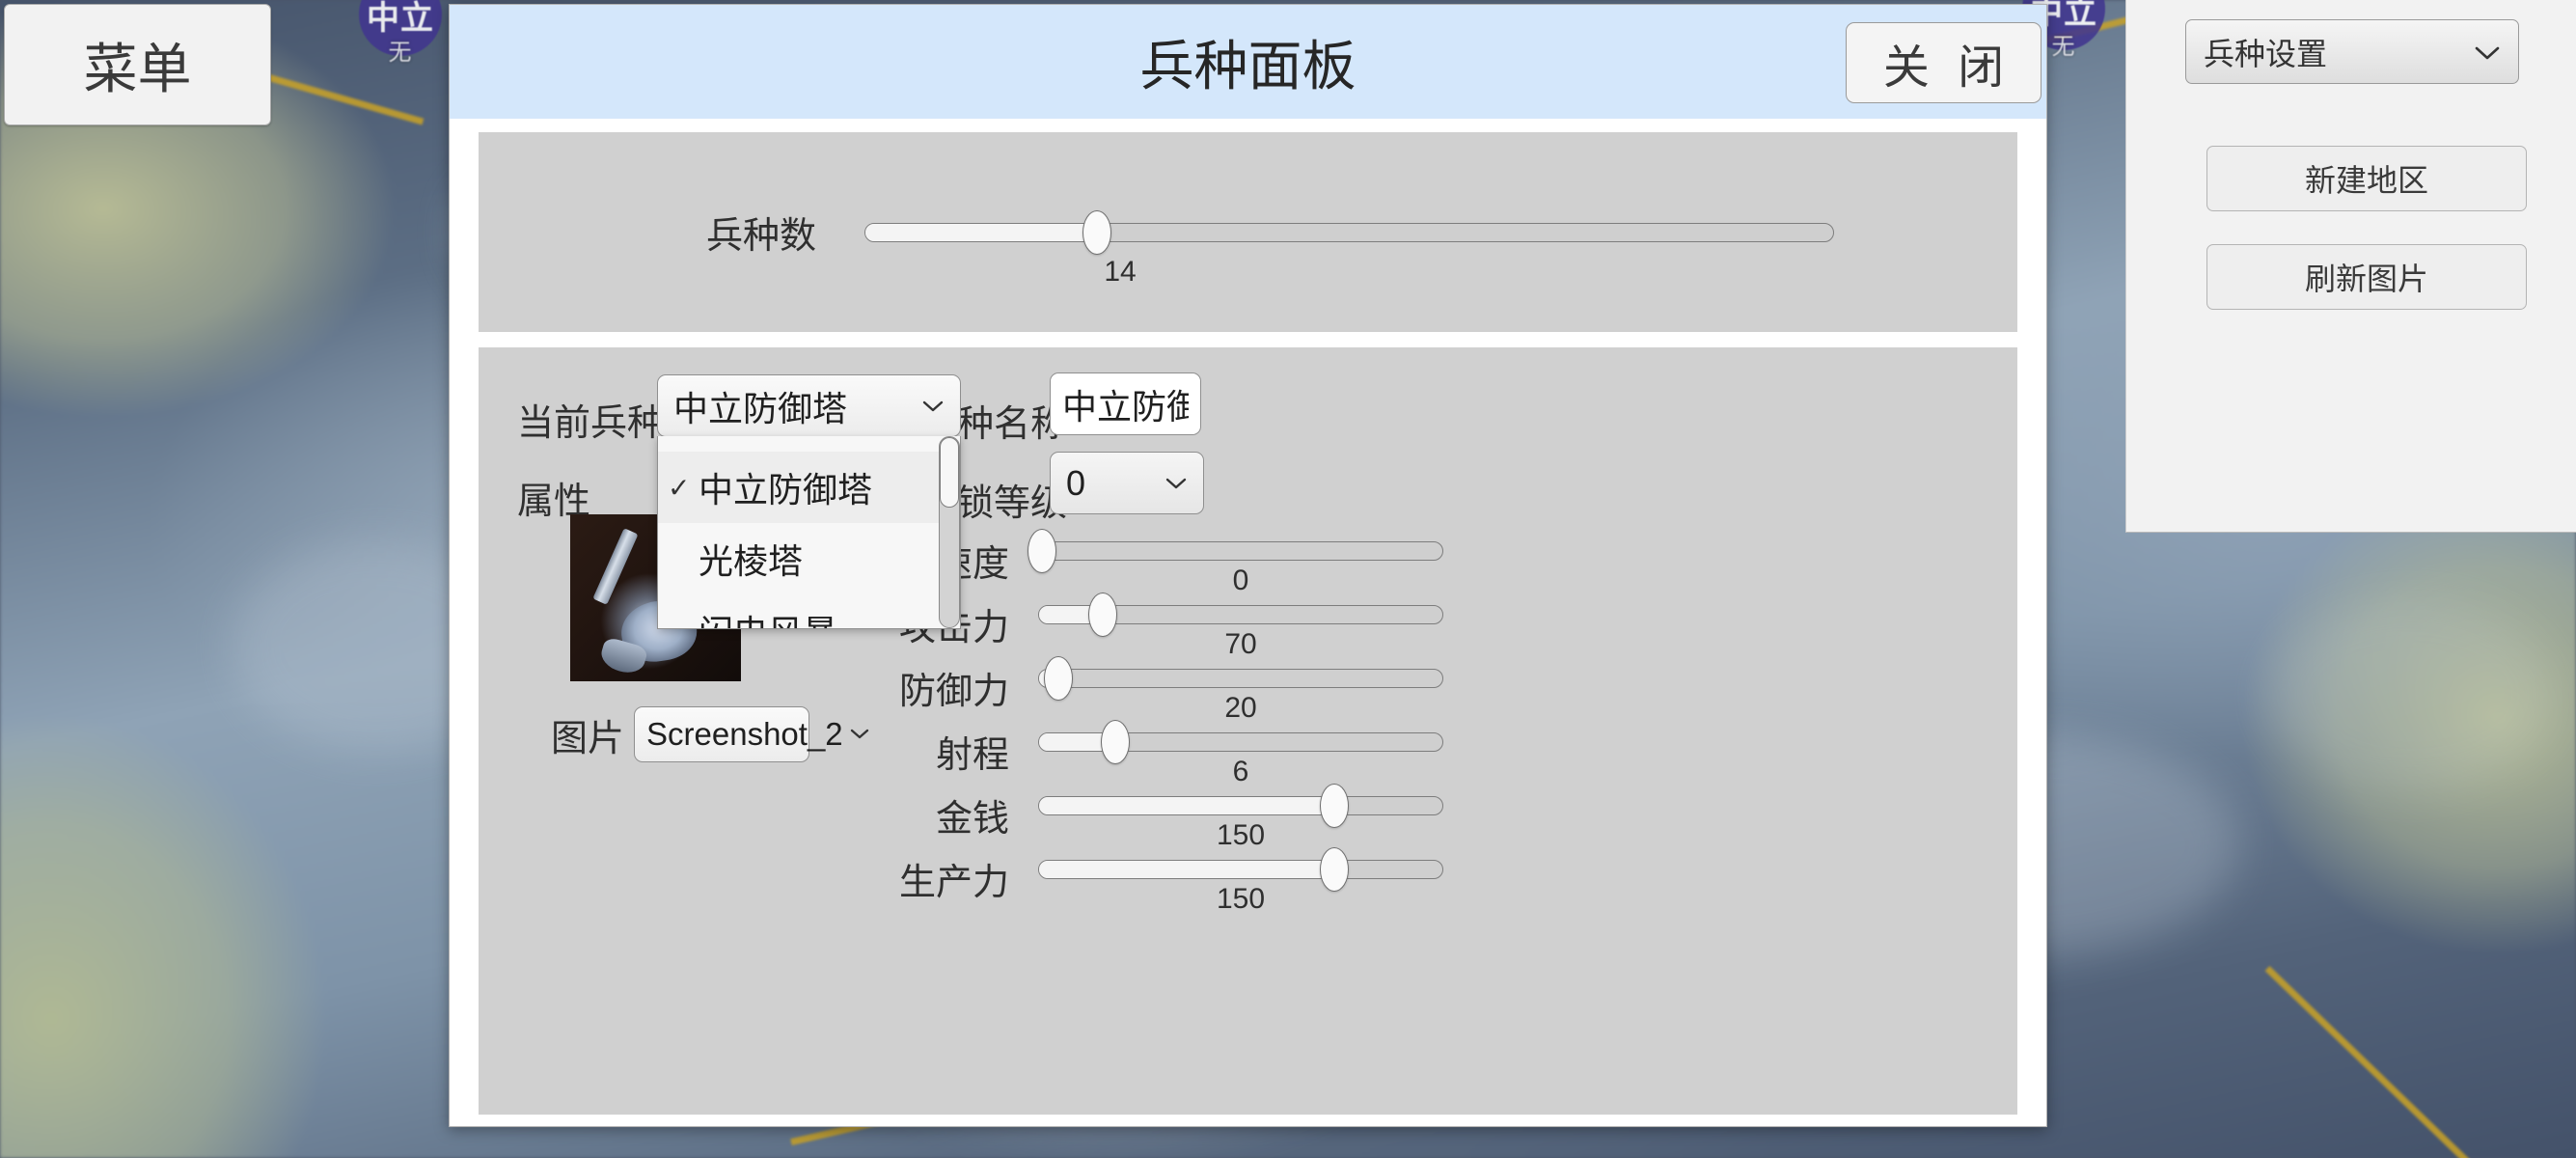 This screenshot has height=1158, width=2576. Describe the element at coordinates (591, 423) in the screenshot. I see `current-unit-label: 当前兵种` at that location.